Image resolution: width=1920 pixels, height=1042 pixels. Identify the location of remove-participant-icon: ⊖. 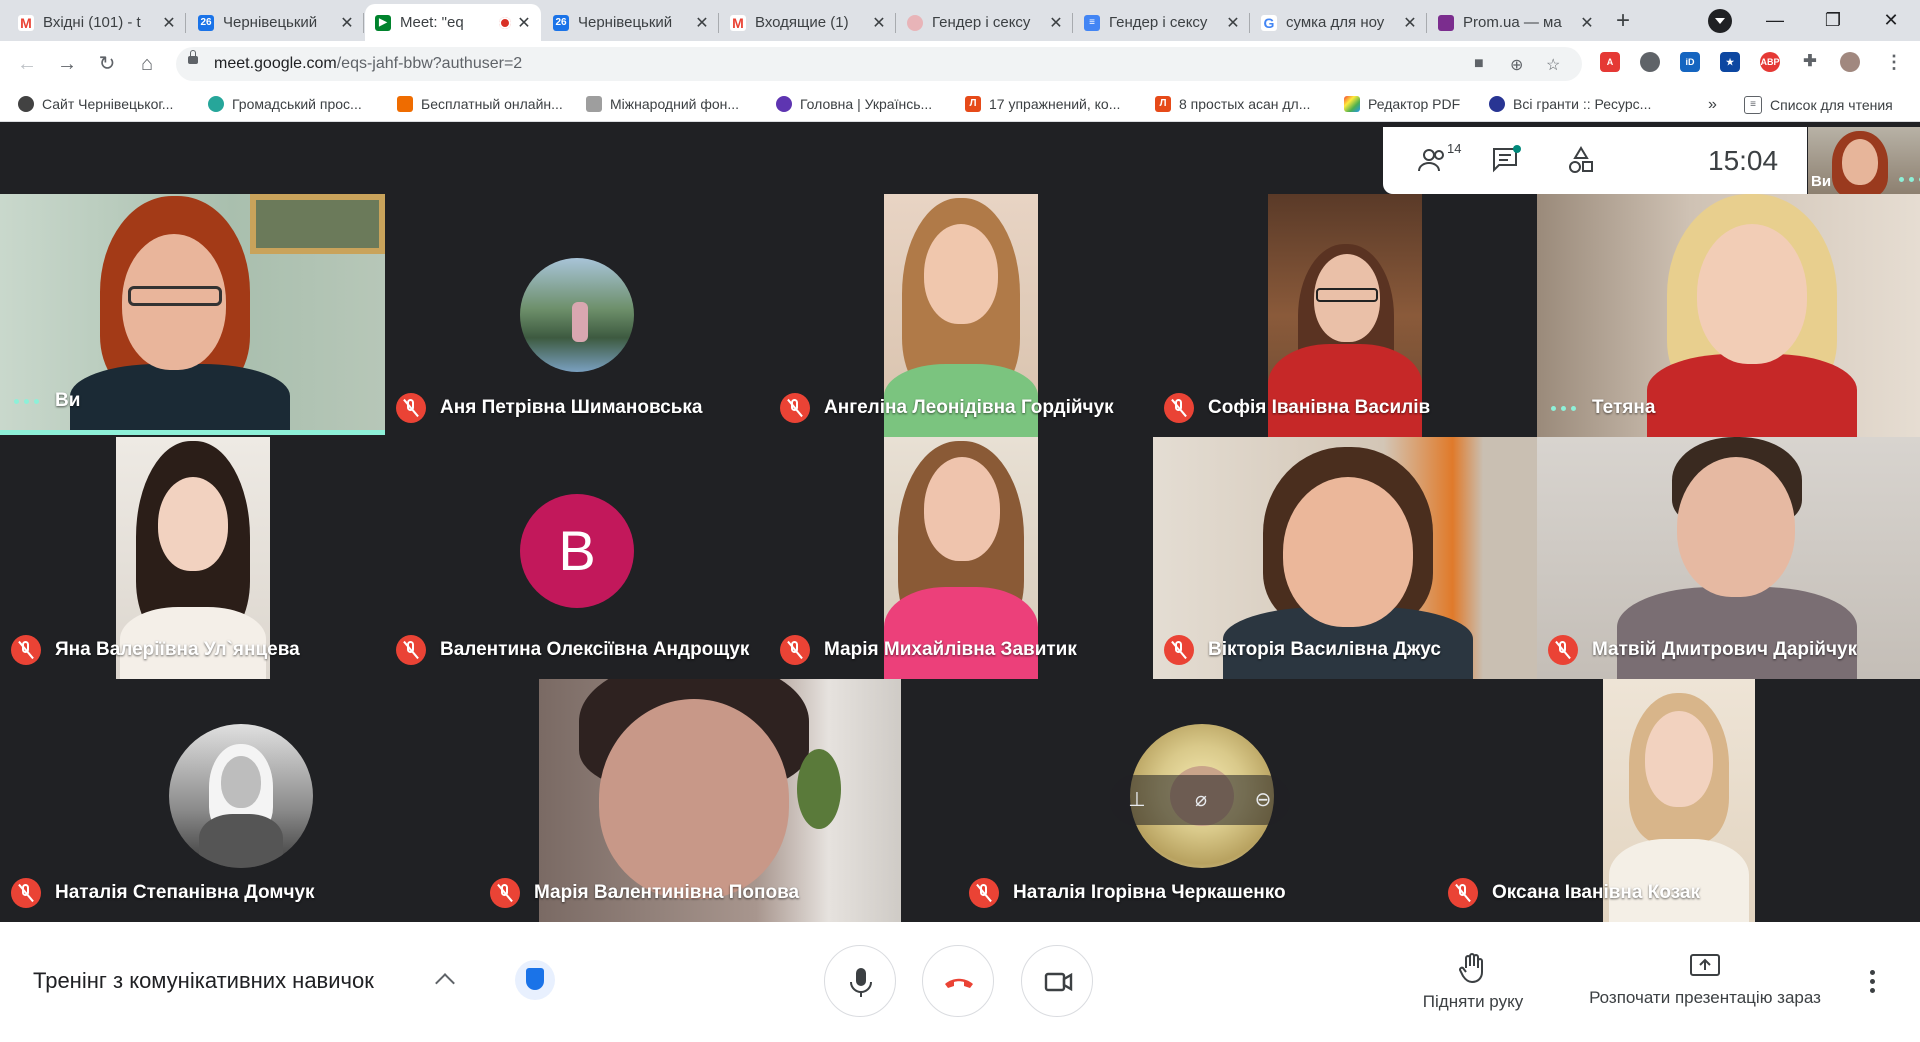
(1263, 800).